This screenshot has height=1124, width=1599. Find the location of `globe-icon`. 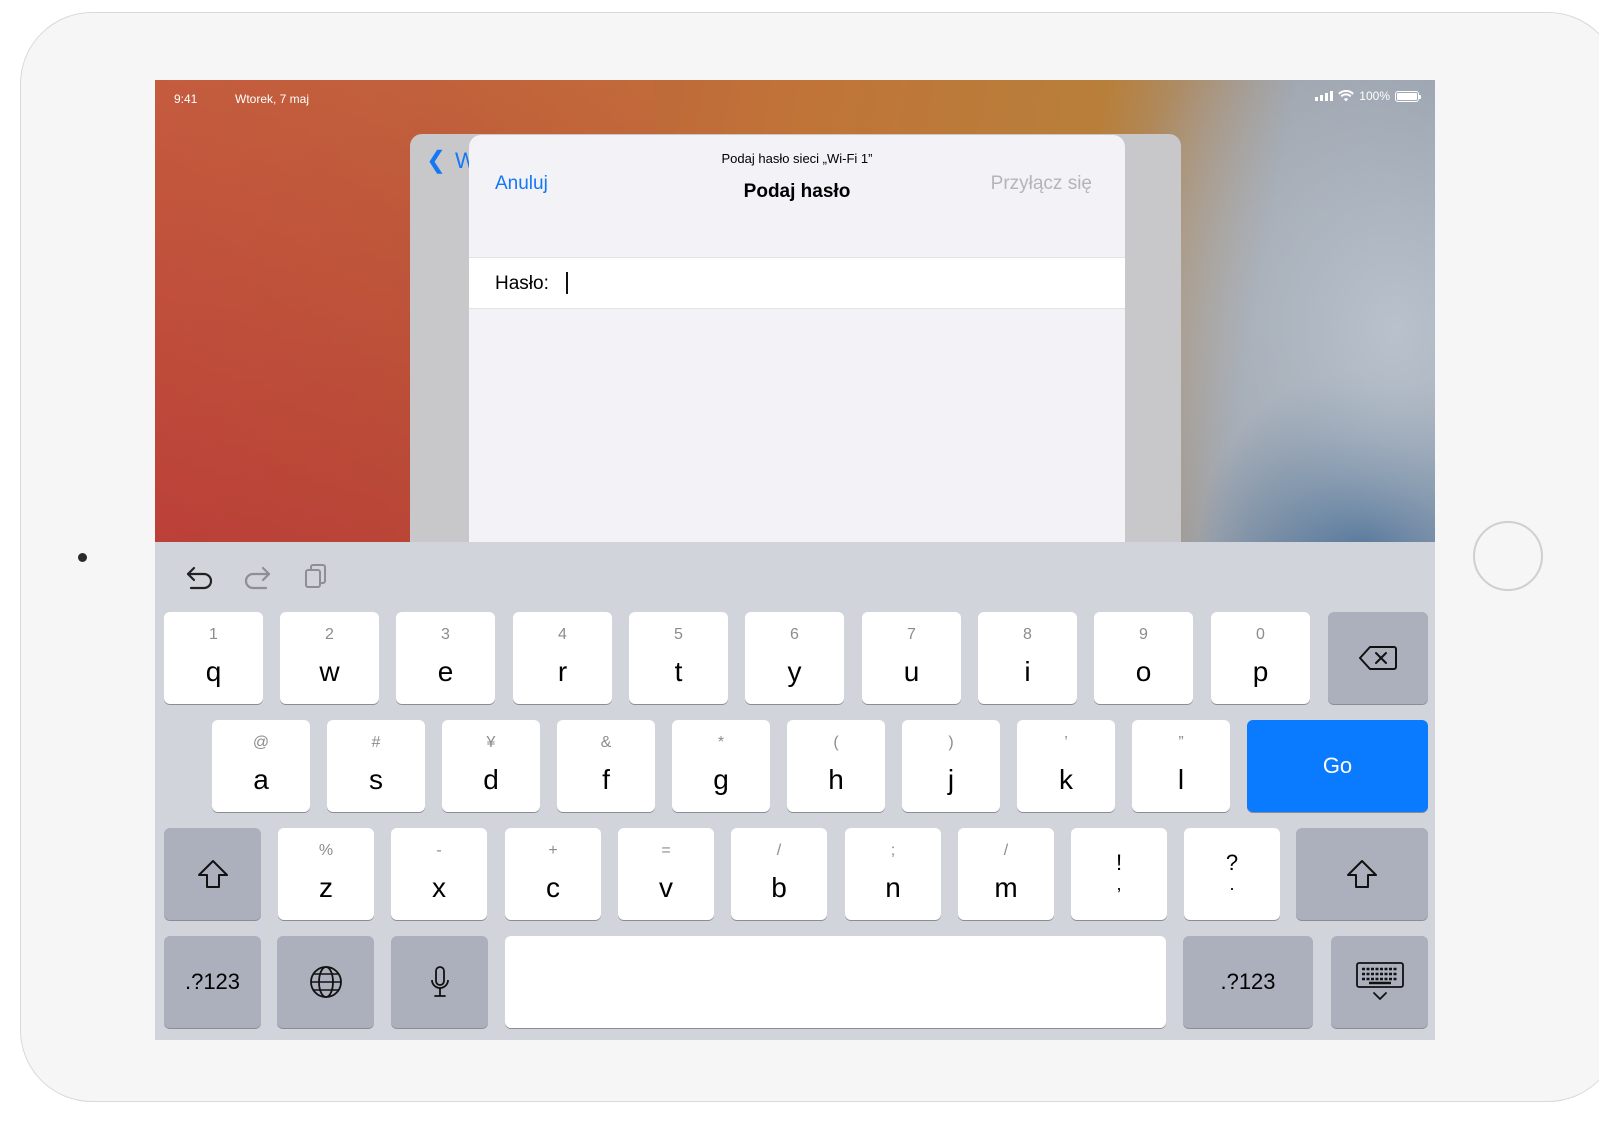

globe-icon is located at coordinates (325, 982).